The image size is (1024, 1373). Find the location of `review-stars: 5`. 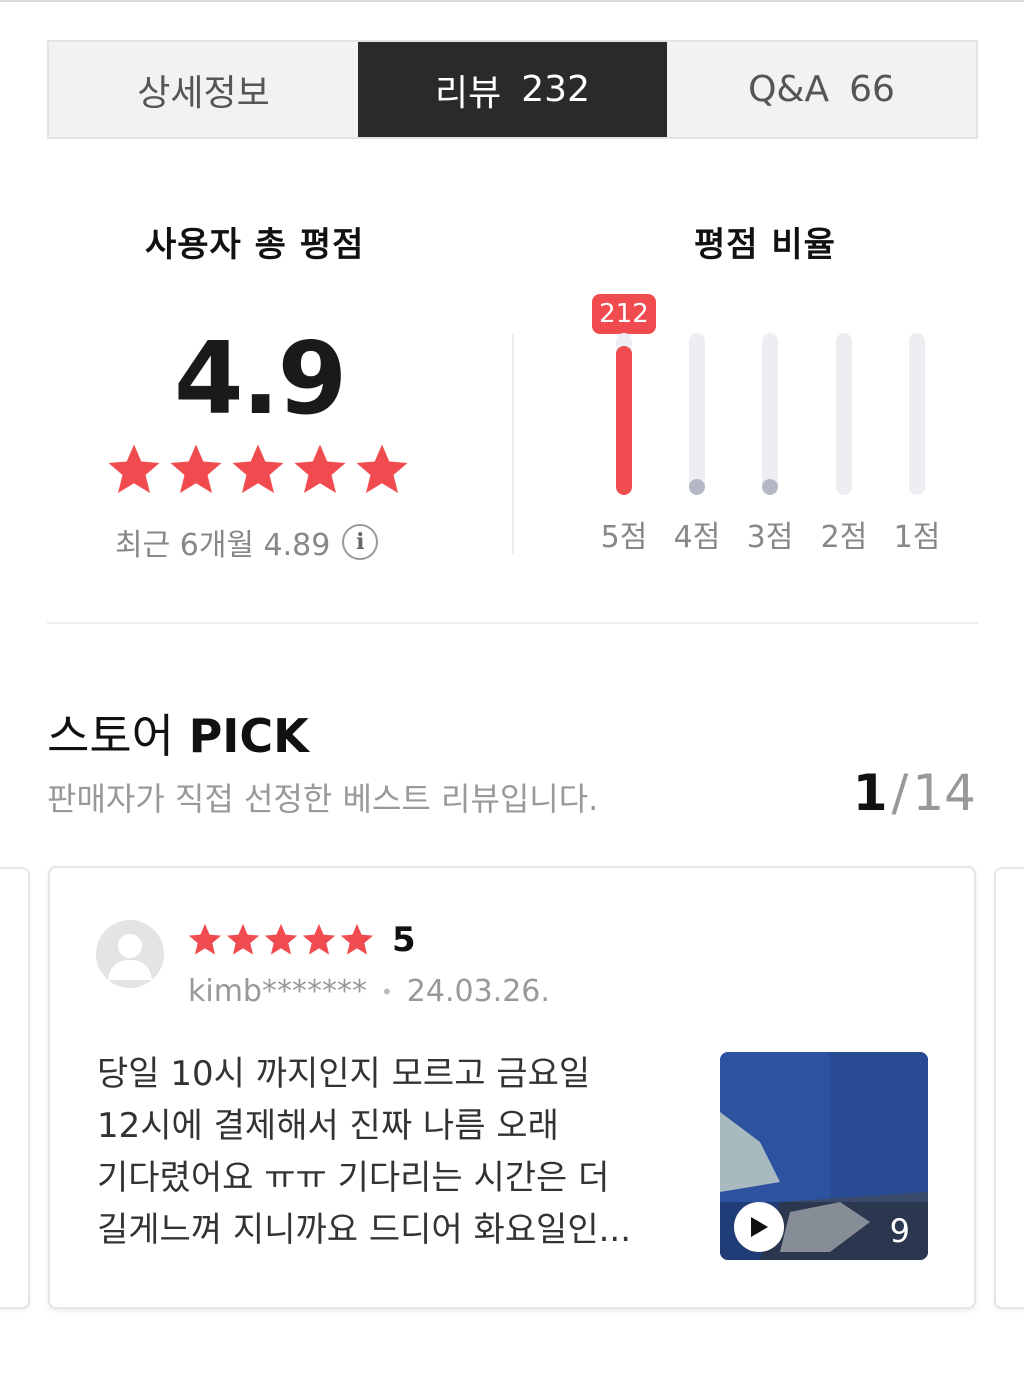

review-stars: 5 is located at coordinates (301, 940).